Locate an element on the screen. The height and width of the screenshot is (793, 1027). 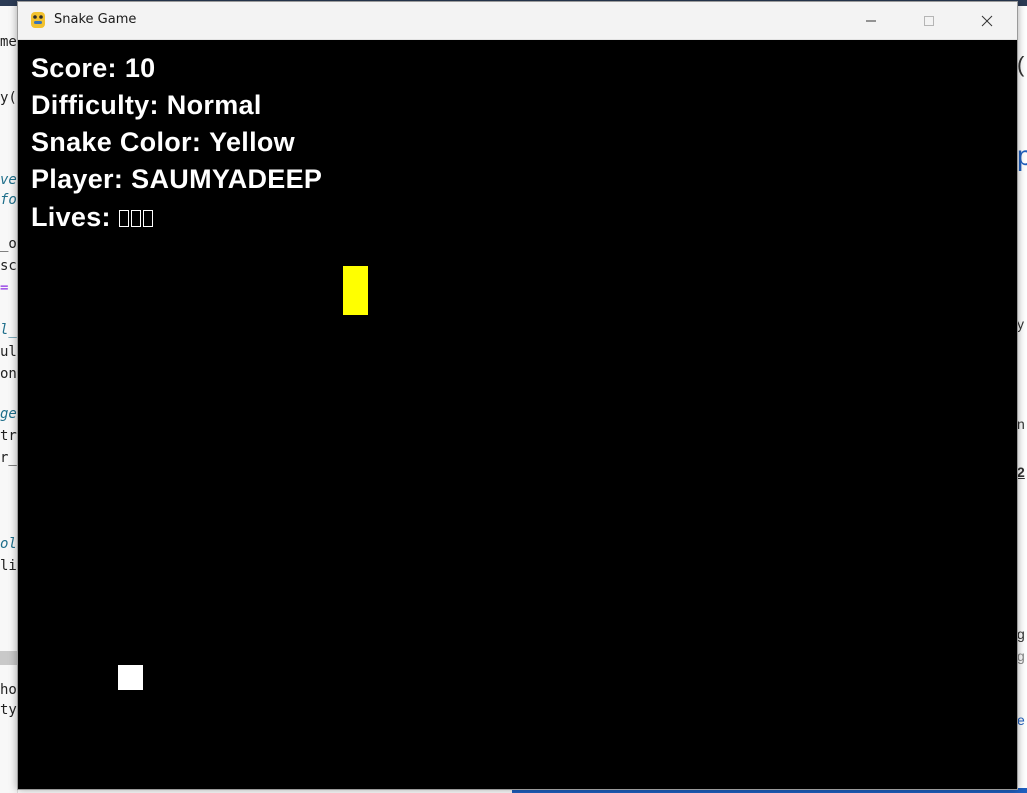
python-snake-icon is located at coordinates (38, 20).